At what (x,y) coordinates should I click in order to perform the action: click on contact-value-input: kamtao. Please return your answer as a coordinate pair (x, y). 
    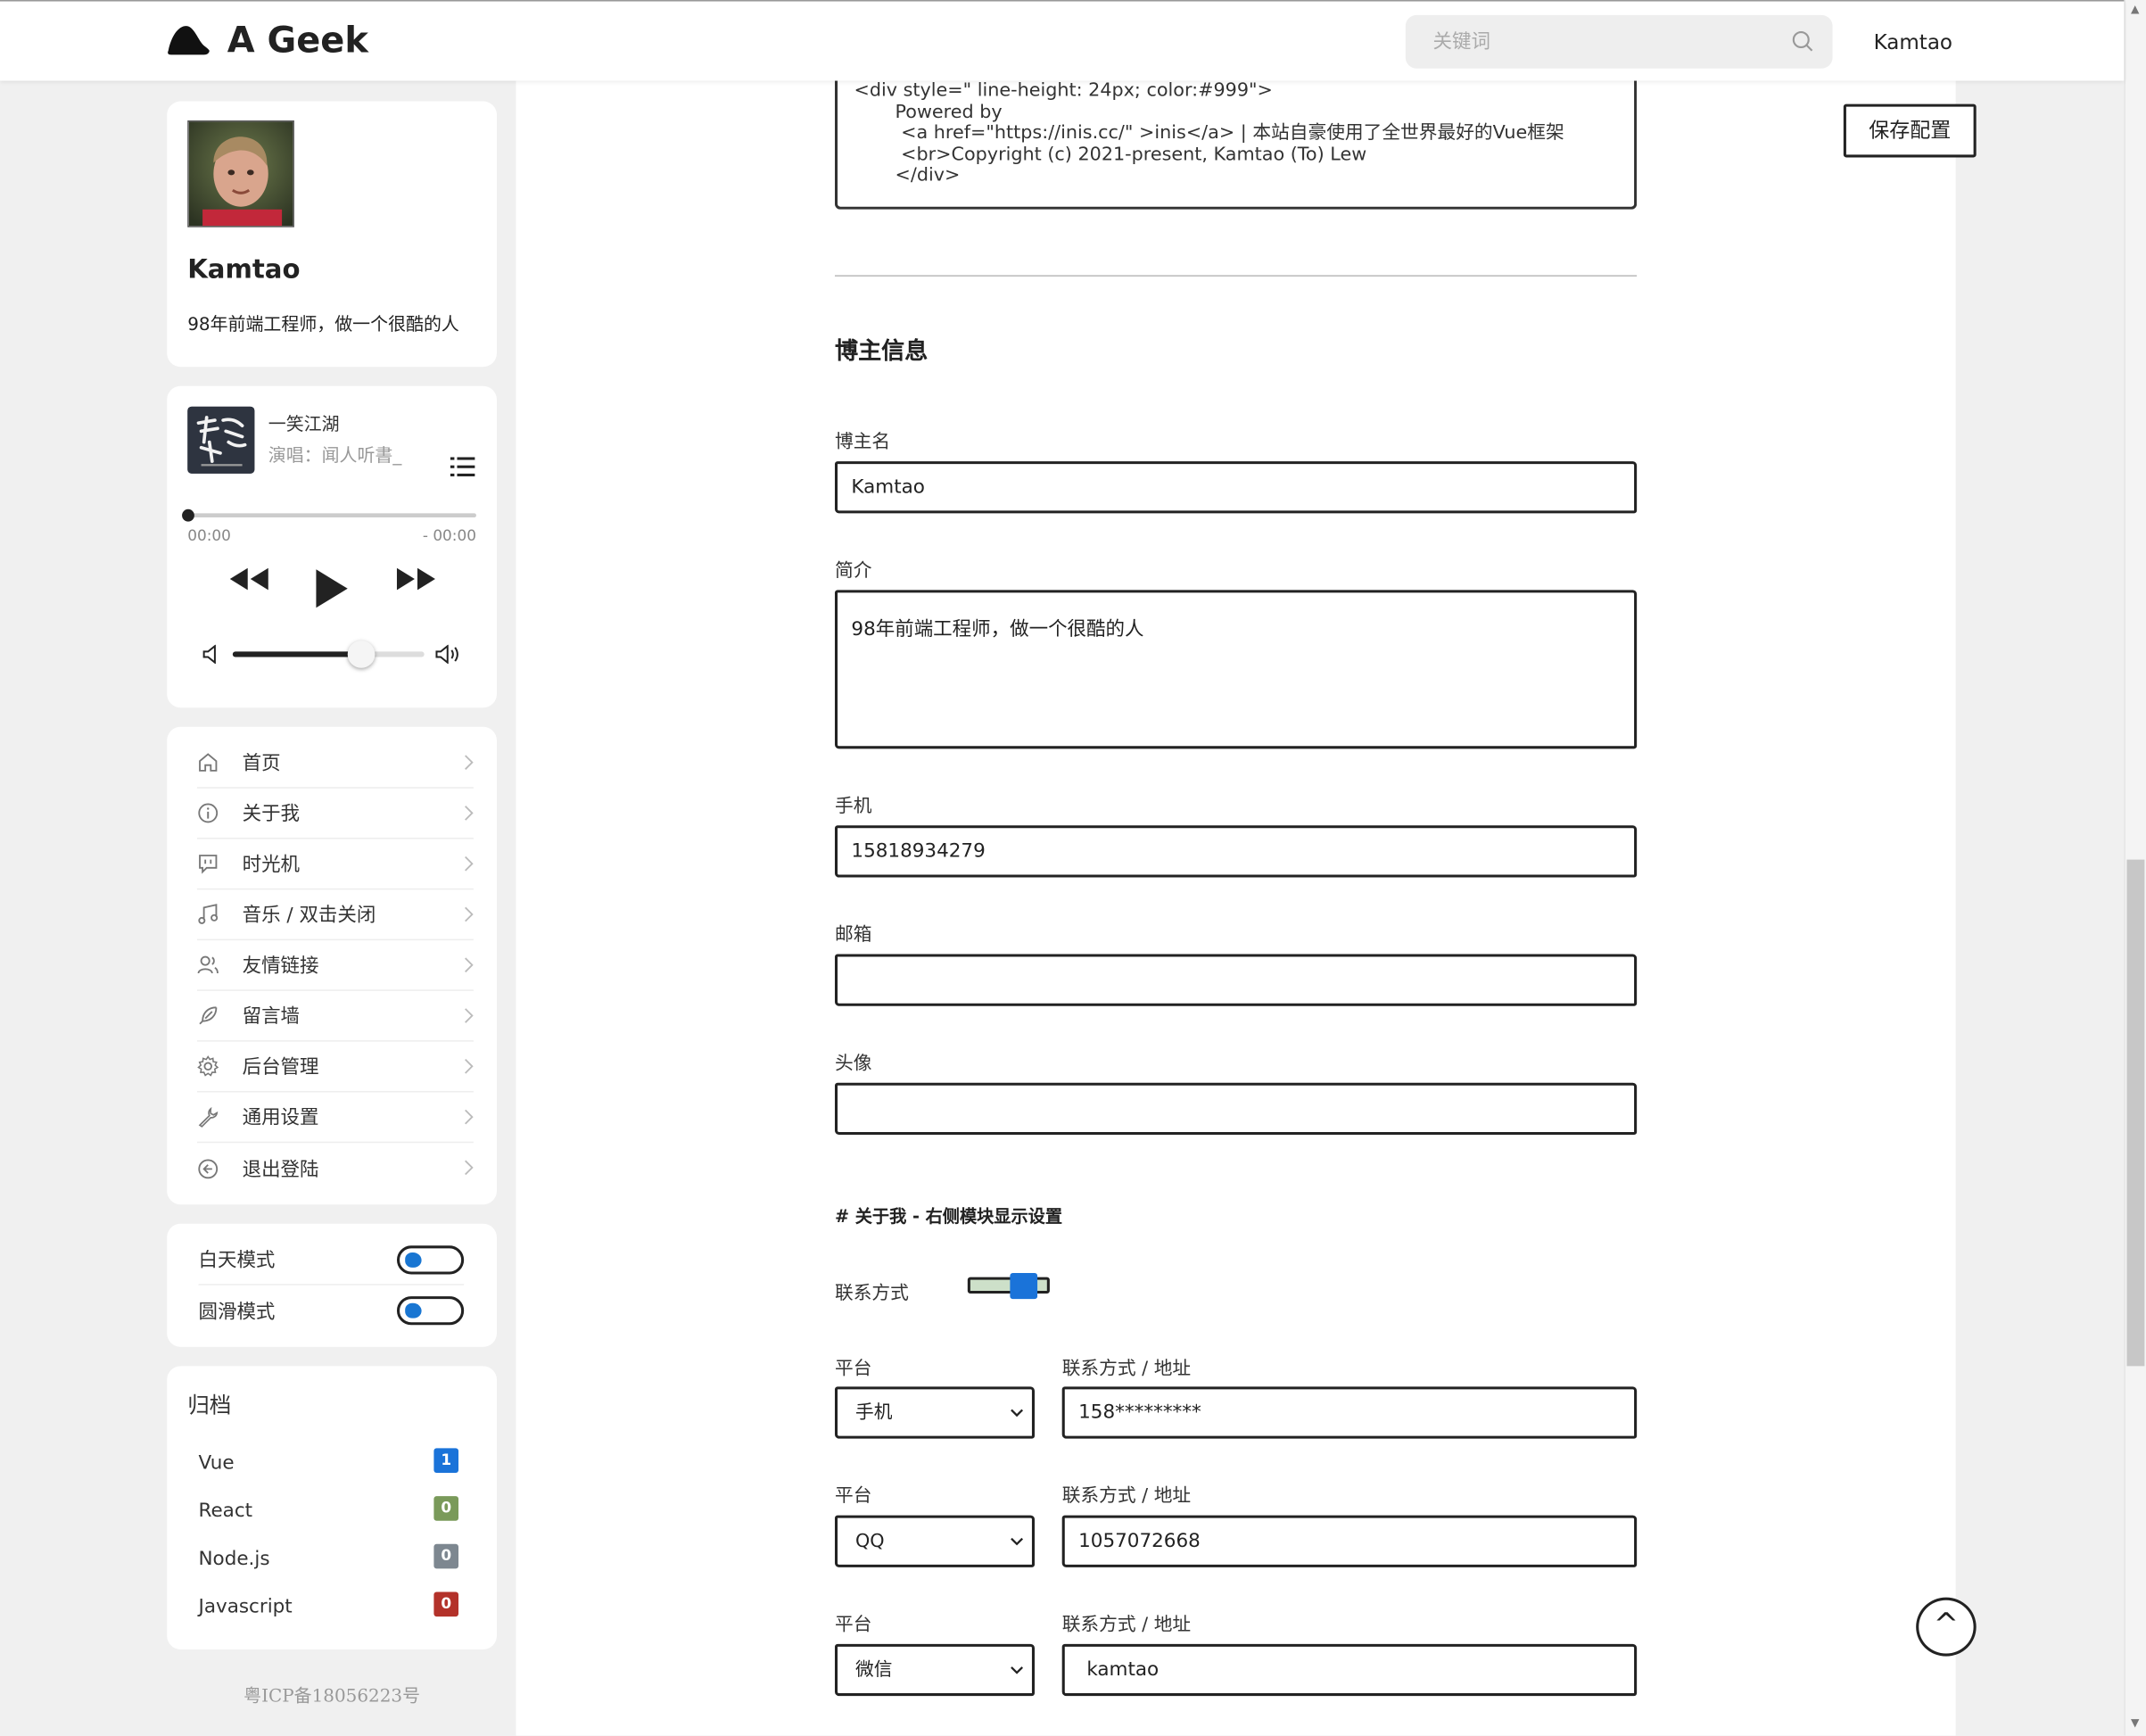
    Looking at the image, I should click on (1349, 1670).